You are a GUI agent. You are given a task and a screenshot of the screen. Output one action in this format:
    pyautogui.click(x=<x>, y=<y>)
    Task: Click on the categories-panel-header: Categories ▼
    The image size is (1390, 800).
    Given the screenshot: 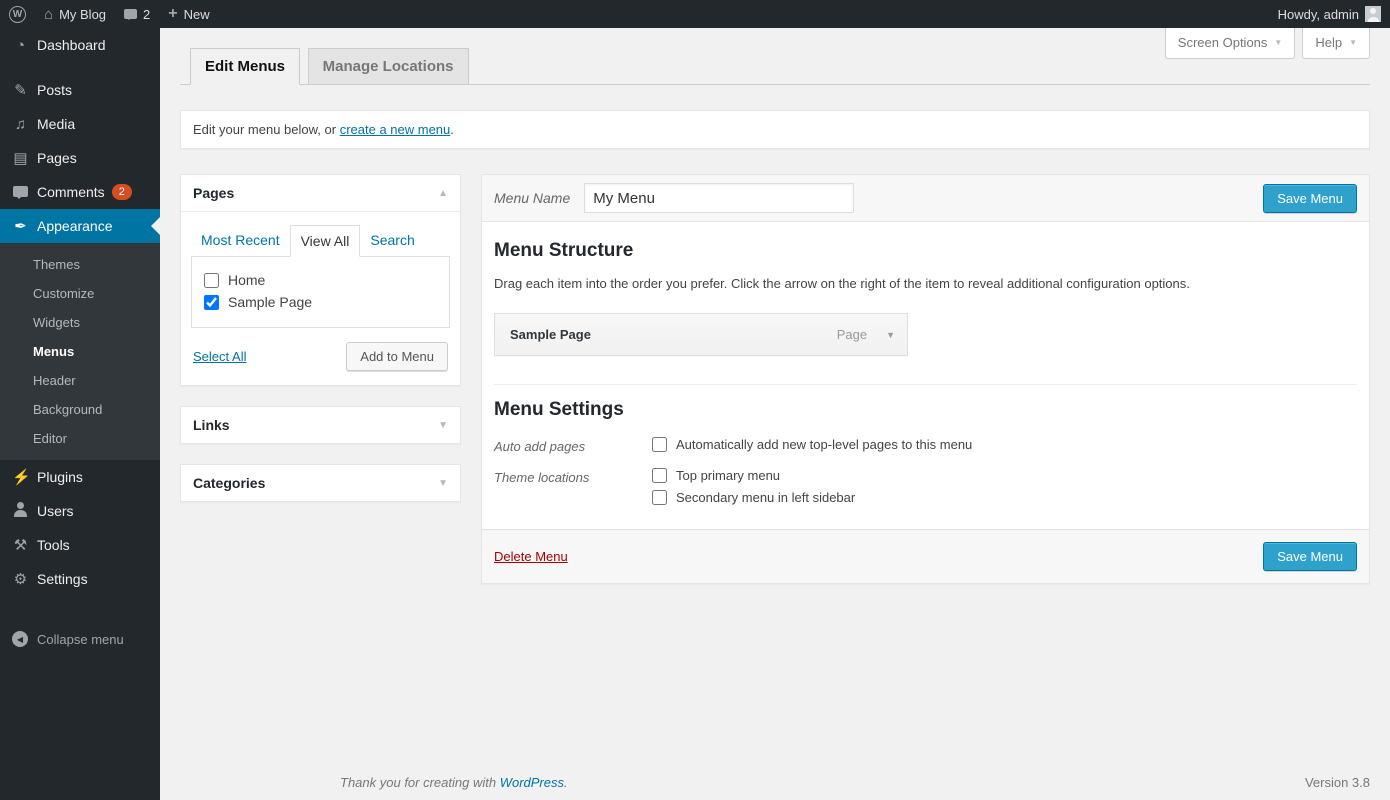 What is the action you would take?
    pyautogui.click(x=320, y=483)
    